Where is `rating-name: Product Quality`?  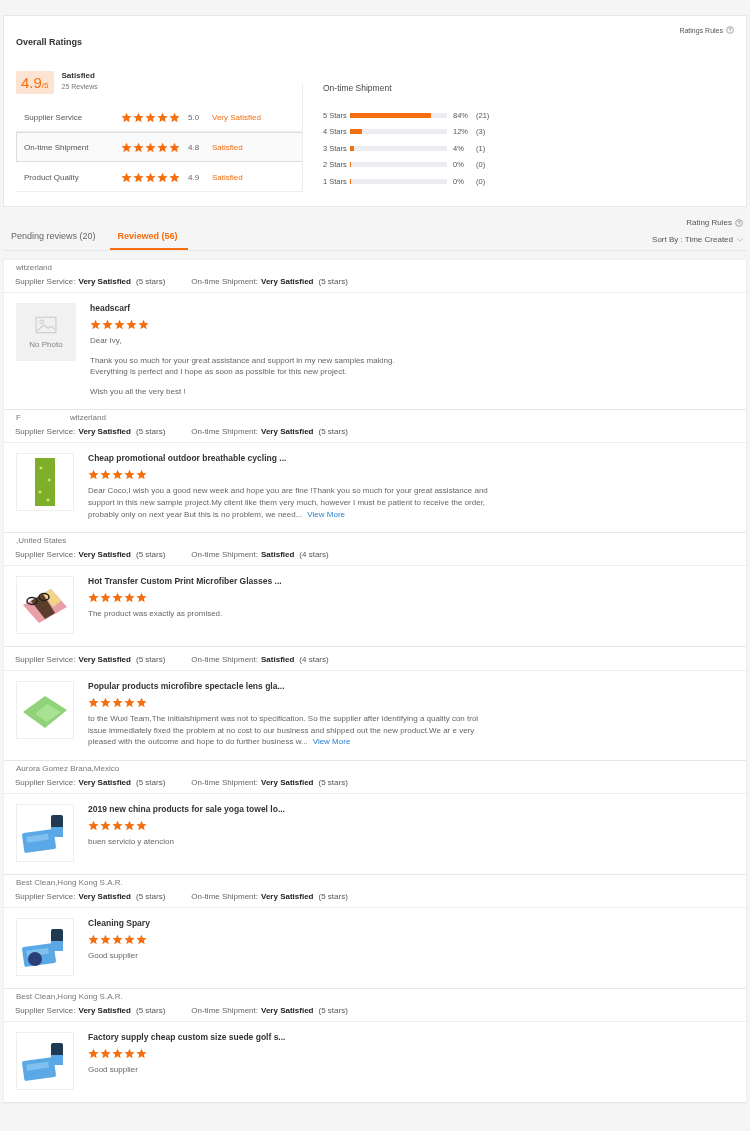 rating-name: Product Quality is located at coordinates (52, 177).